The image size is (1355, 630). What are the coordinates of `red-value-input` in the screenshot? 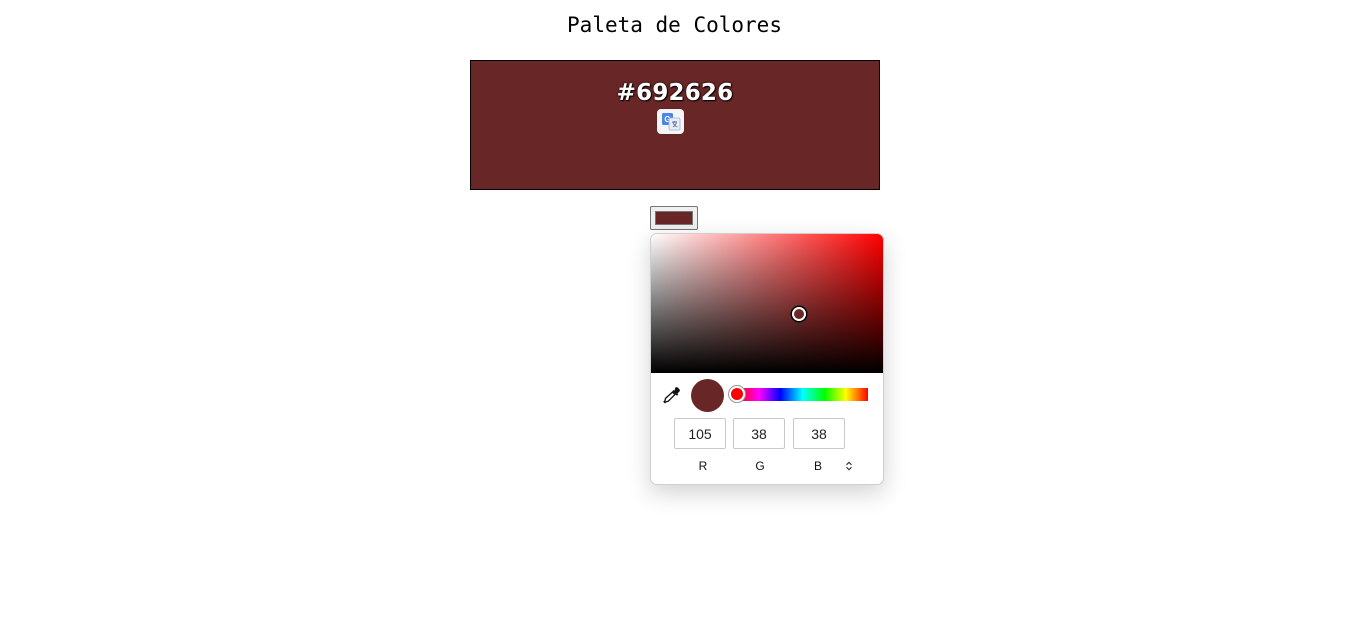 It's located at (700, 433).